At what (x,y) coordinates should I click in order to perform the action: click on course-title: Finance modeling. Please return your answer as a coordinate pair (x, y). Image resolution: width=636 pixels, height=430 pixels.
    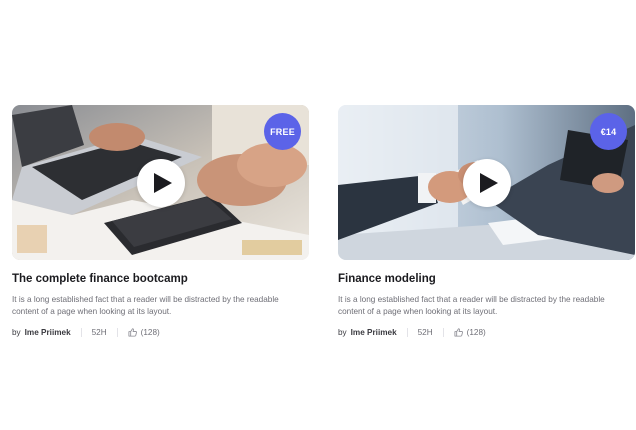
    Looking at the image, I should click on (486, 279).